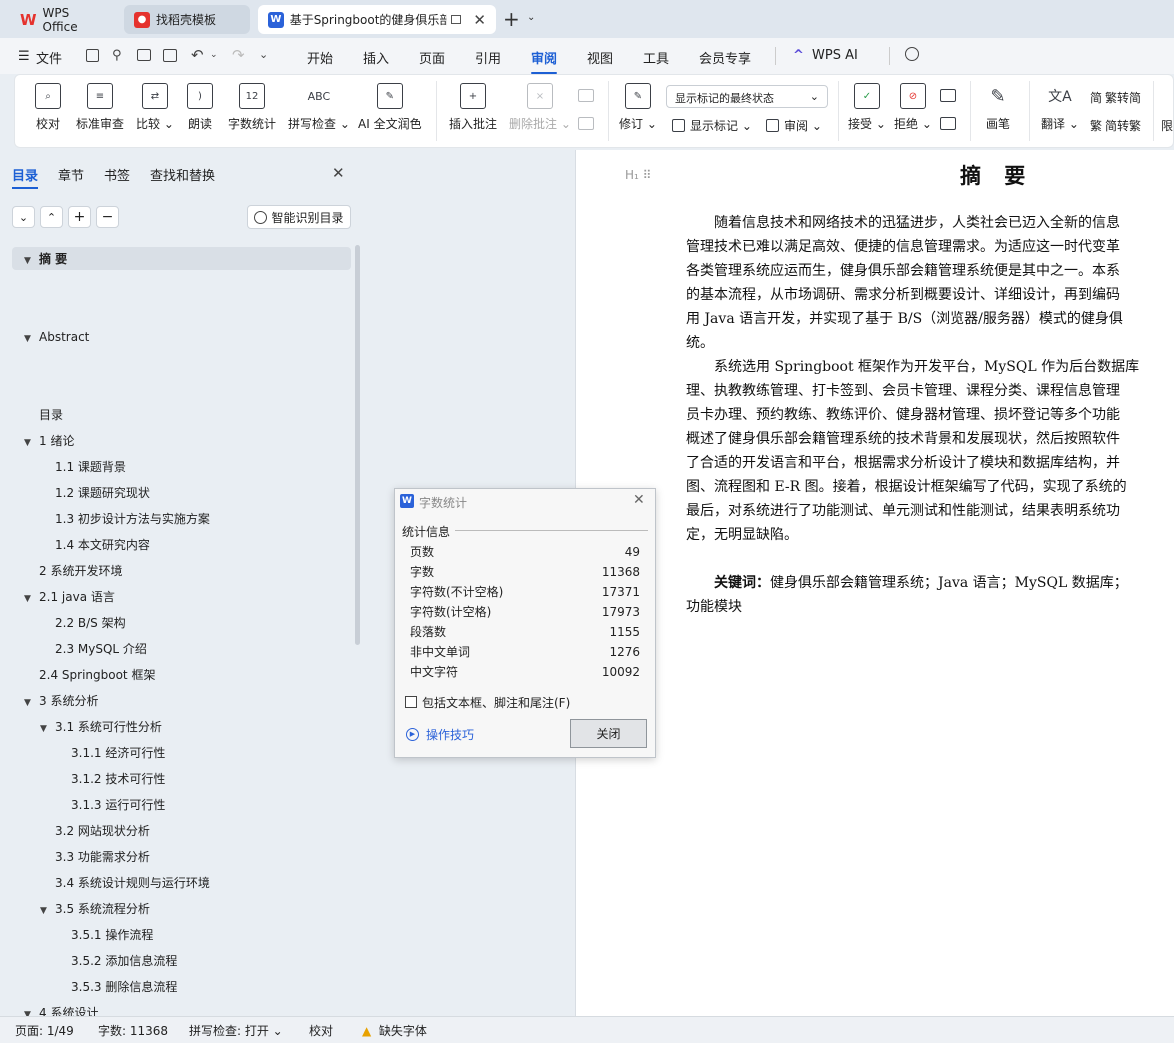  I want to click on monitor-icon, so click(456, 19).